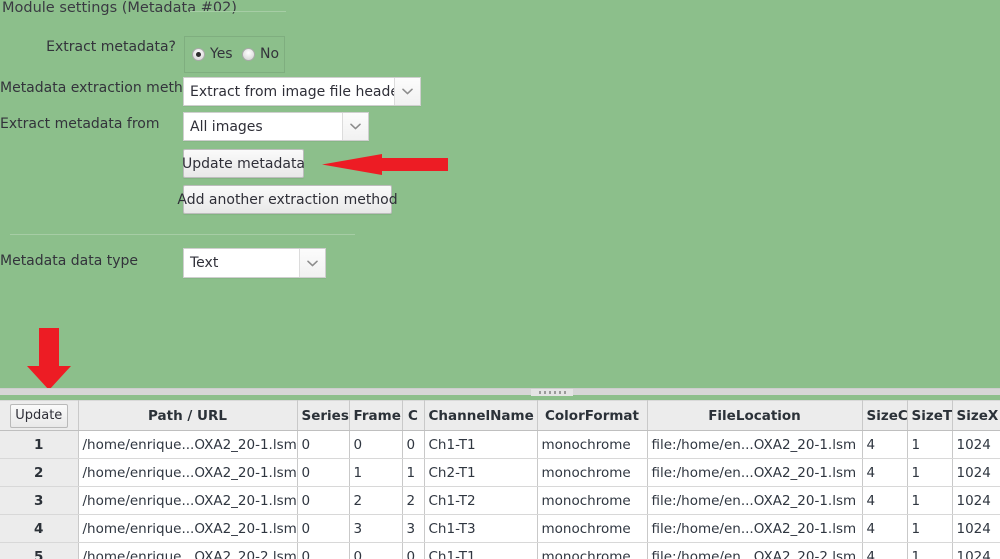  I want to click on down-pointing-arrow-icon, so click(49, 361).